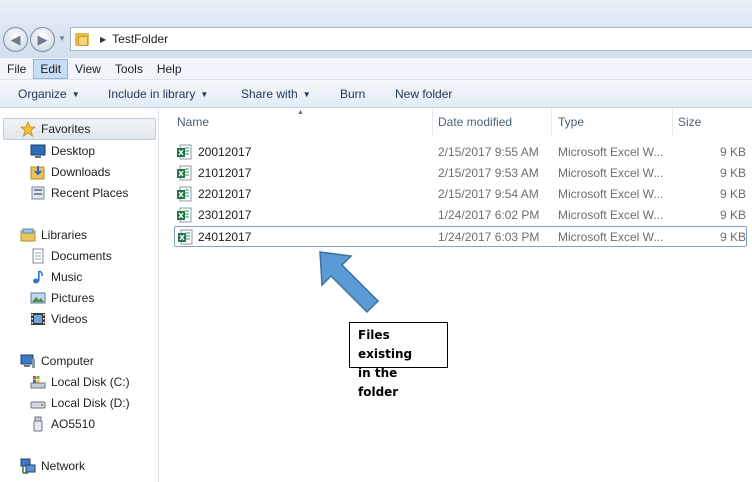 The width and height of the screenshot is (752, 482). What do you see at coordinates (90, 193) in the screenshot?
I see `nav-recent-places-label: Recent Places` at bounding box center [90, 193].